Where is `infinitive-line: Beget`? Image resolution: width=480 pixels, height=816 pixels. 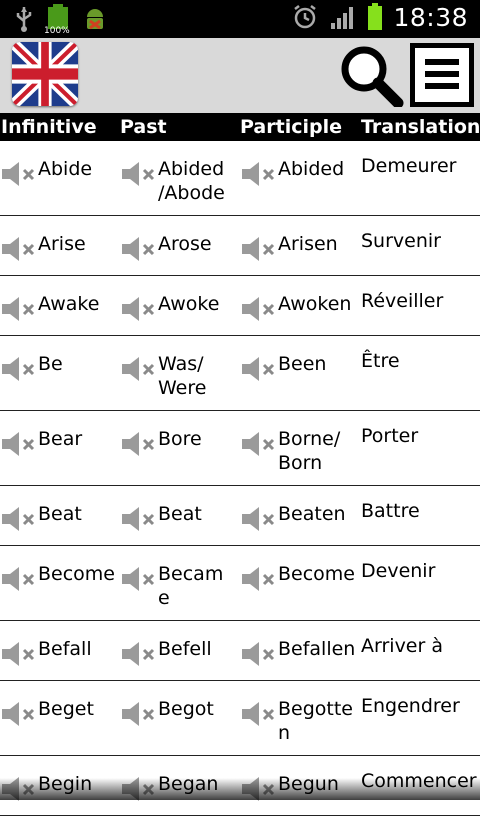
infinitive-line: Beget is located at coordinates (66, 709).